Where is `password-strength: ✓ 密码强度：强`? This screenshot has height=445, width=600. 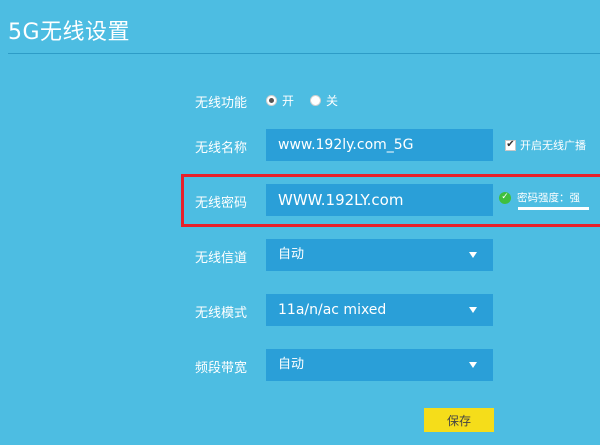 password-strength: ✓ 密码强度：强 is located at coordinates (539, 197).